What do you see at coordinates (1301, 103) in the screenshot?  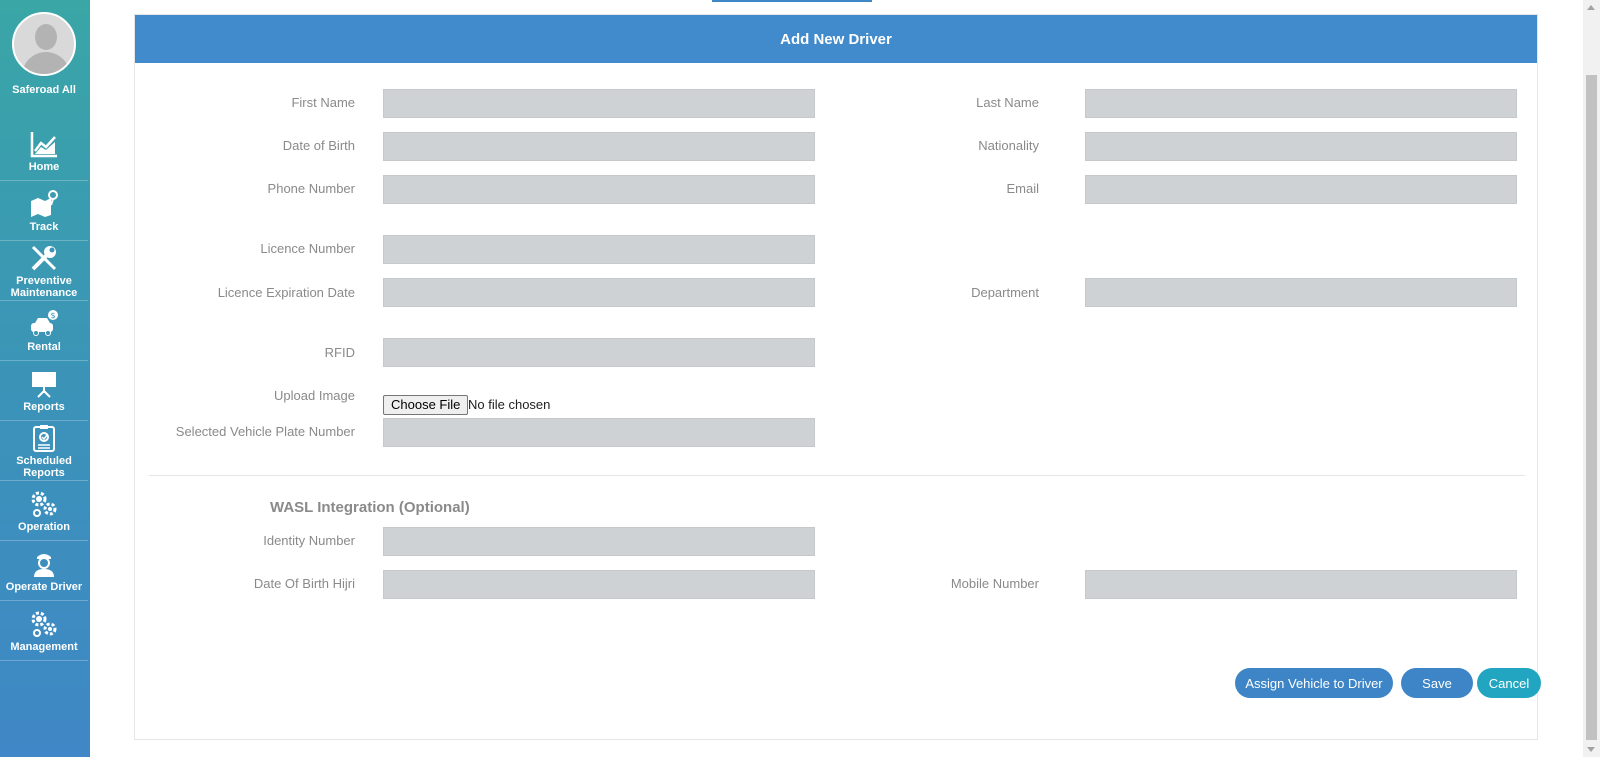 I see `last-name-input` at bounding box center [1301, 103].